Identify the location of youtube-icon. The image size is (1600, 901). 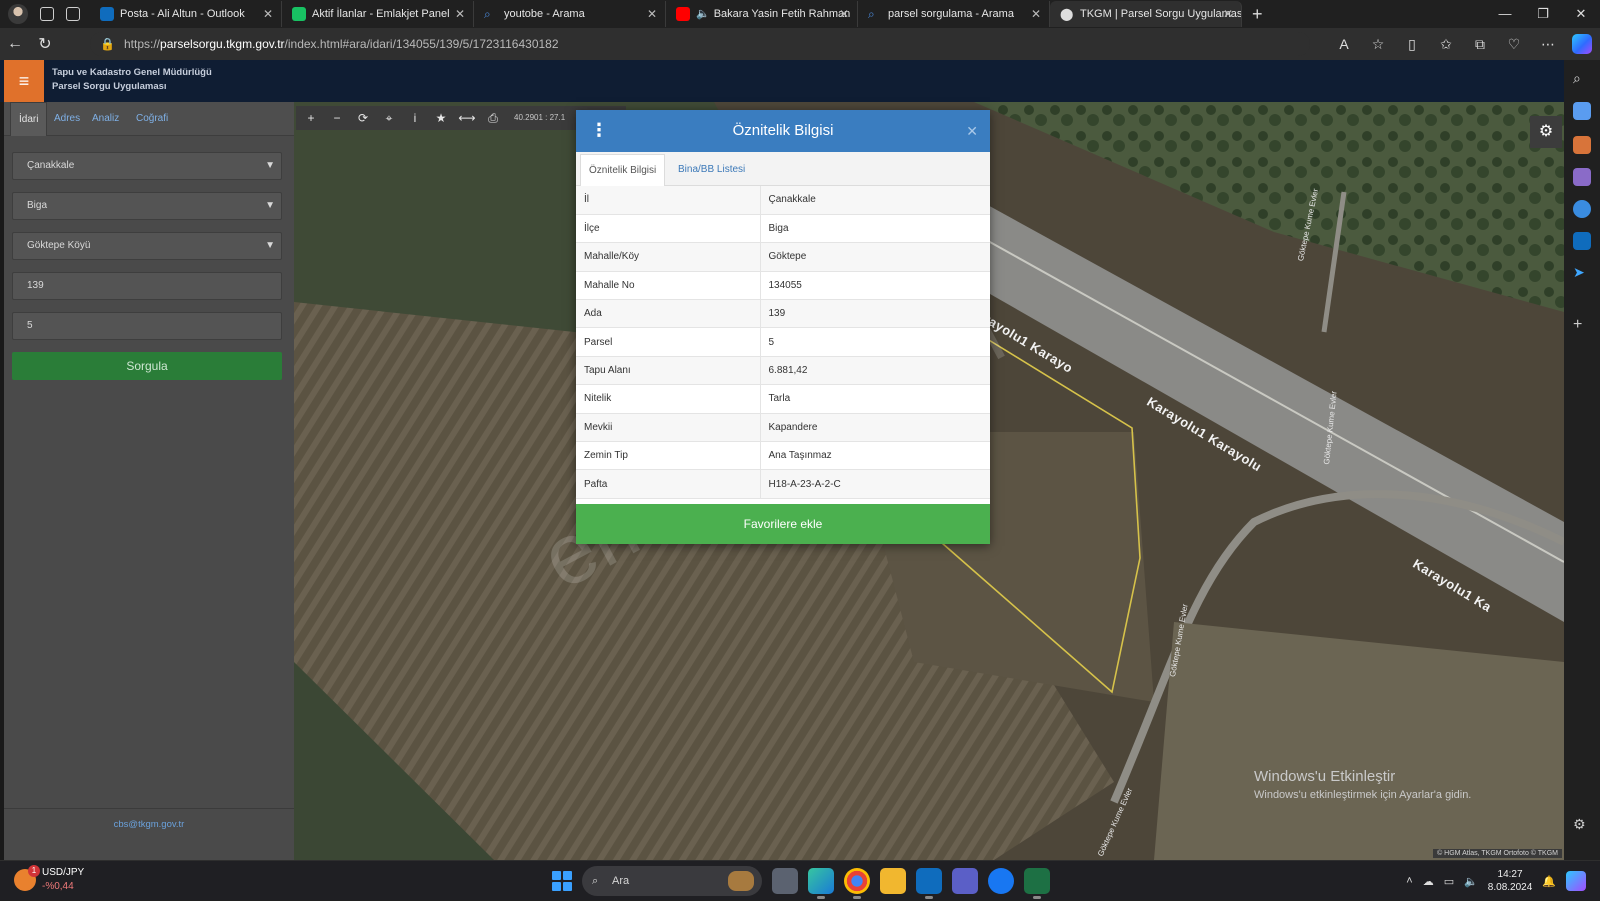
(683, 14).